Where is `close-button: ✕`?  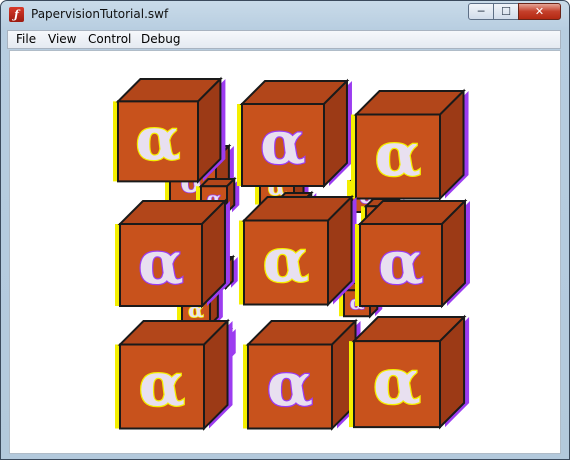 close-button: ✕ is located at coordinates (539, 11).